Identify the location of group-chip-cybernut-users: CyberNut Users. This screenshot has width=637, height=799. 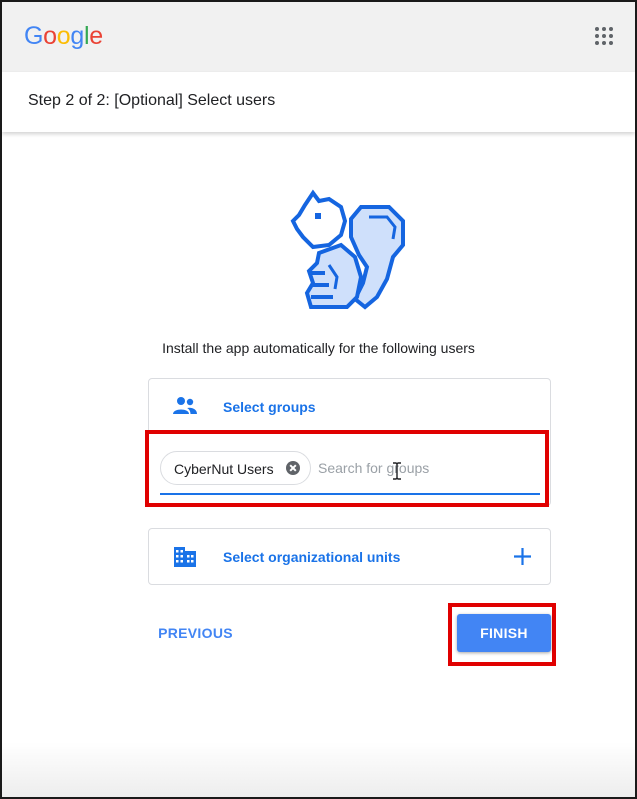
(235, 468).